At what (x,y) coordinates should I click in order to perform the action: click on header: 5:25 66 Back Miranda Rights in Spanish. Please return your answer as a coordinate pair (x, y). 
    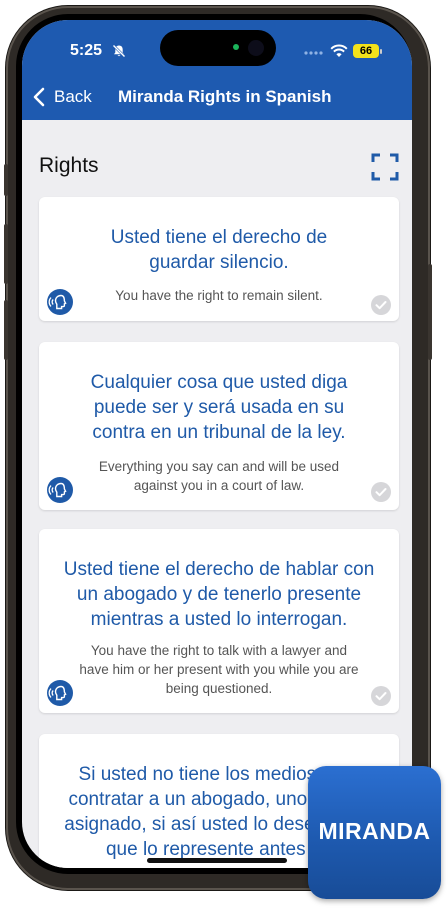
    Looking at the image, I should click on (217, 70).